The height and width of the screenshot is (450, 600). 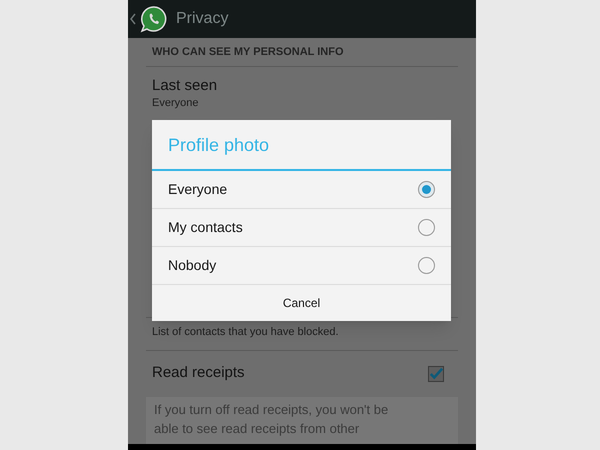 What do you see at coordinates (154, 19) in the screenshot?
I see `chat-bubble-icon` at bounding box center [154, 19].